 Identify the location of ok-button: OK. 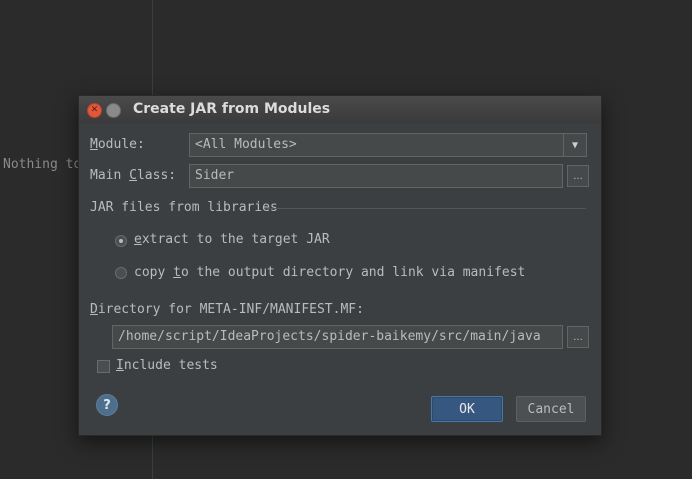
(467, 409).